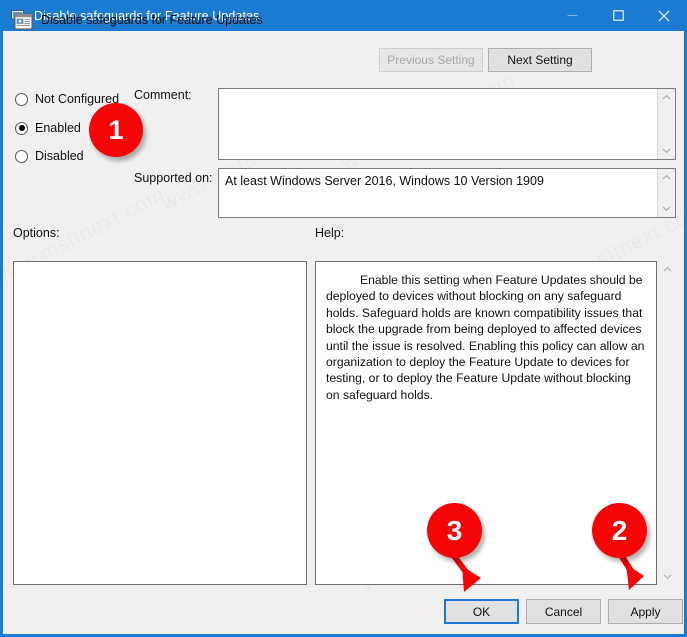 This screenshot has width=687, height=637. Describe the element at coordinates (173, 178) in the screenshot. I see `supported-on-label: Supported on:` at that location.